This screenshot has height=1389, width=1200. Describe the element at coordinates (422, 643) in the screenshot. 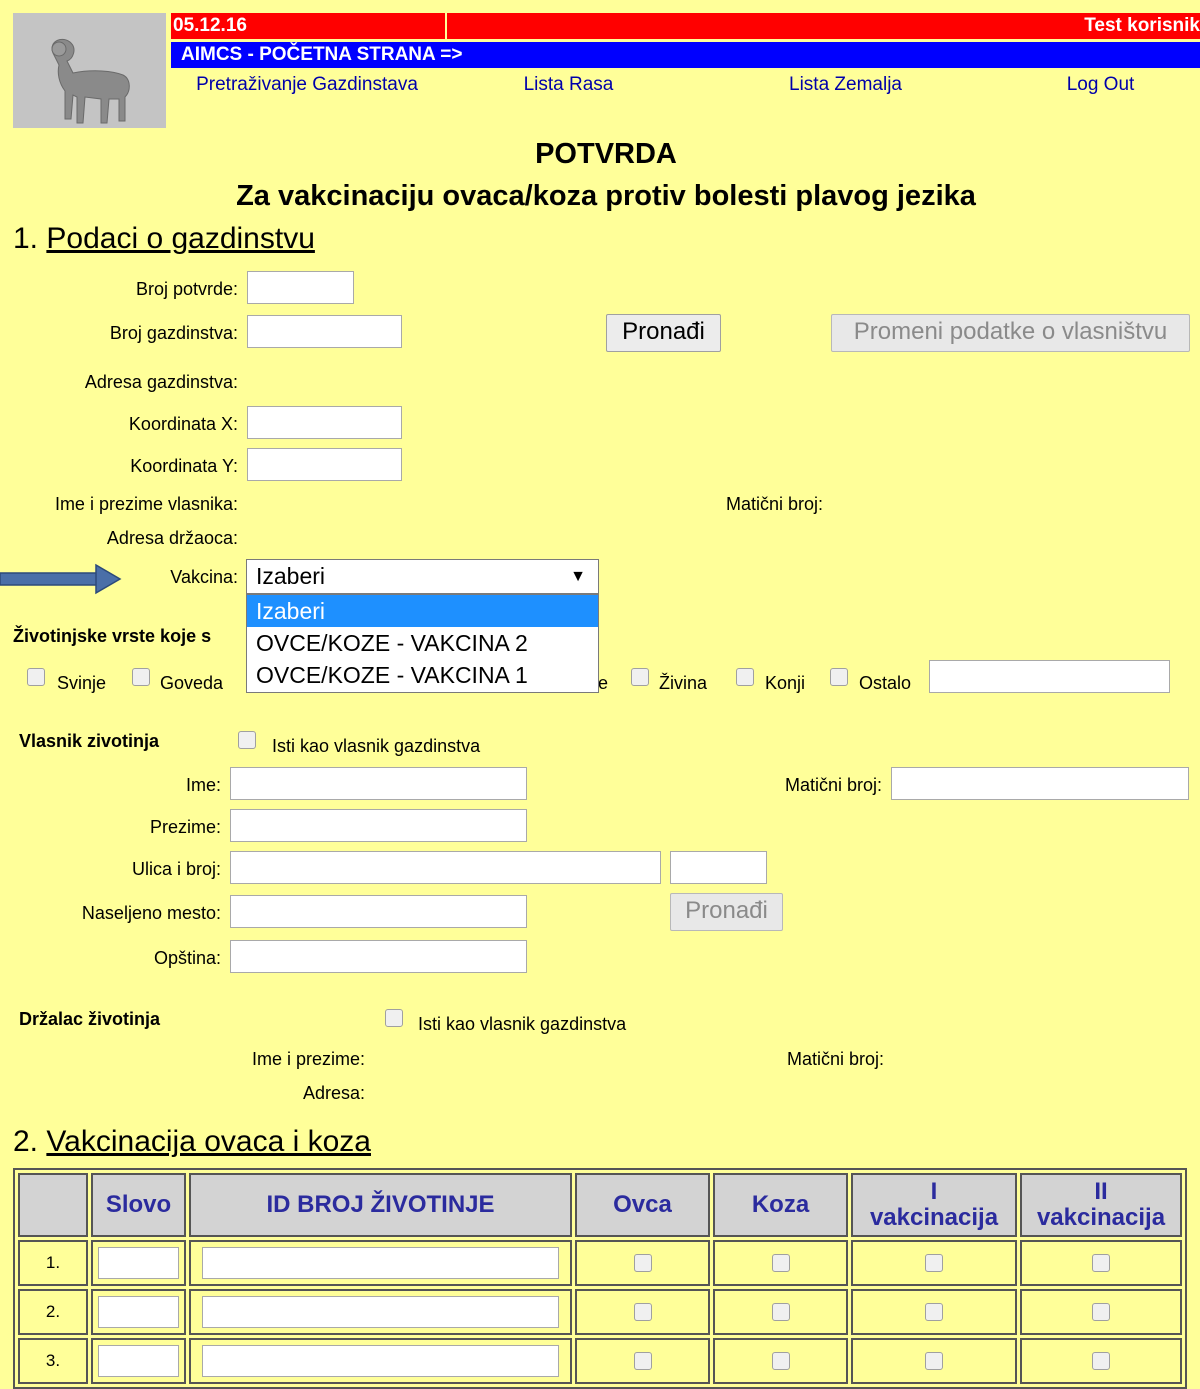

I see `vakcina-option-2: OVCE/KOZE - VAKCINA 2` at that location.